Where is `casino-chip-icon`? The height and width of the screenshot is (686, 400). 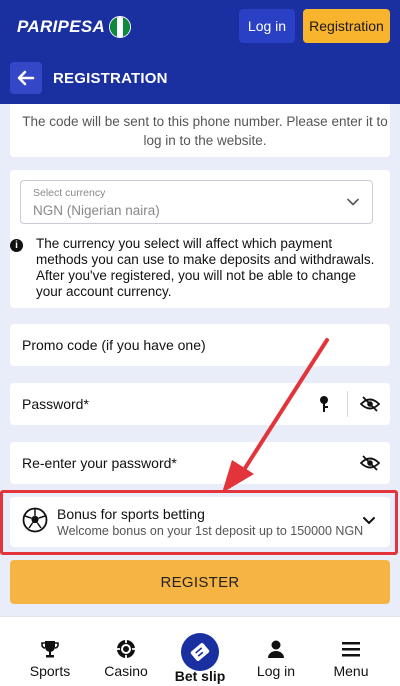
casino-chip-icon is located at coordinates (126, 649).